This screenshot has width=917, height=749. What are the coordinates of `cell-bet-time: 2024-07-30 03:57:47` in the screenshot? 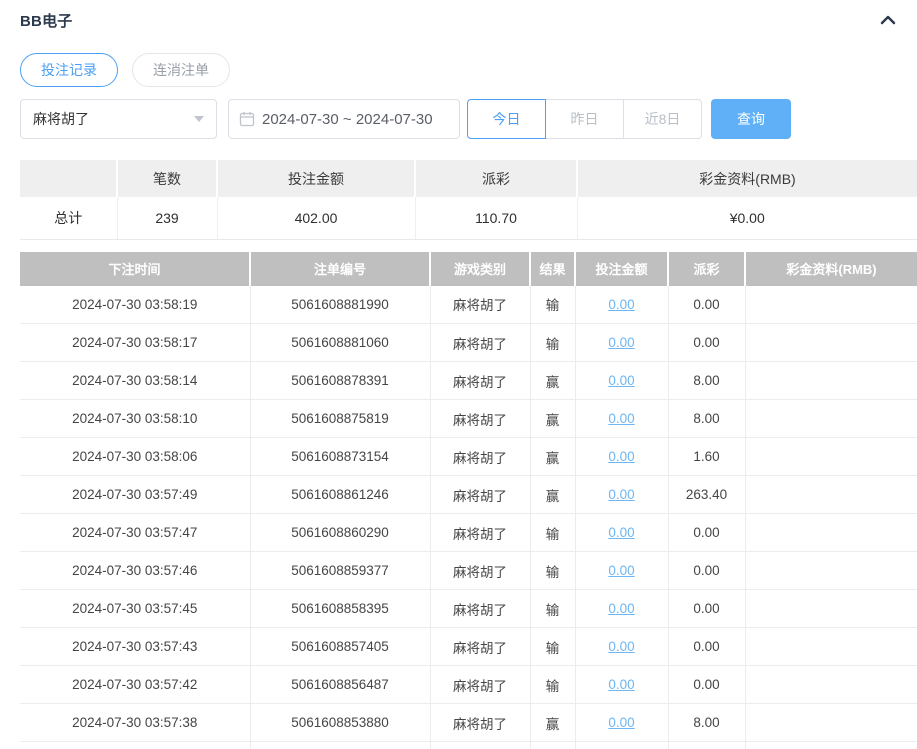 It's located at (135, 532).